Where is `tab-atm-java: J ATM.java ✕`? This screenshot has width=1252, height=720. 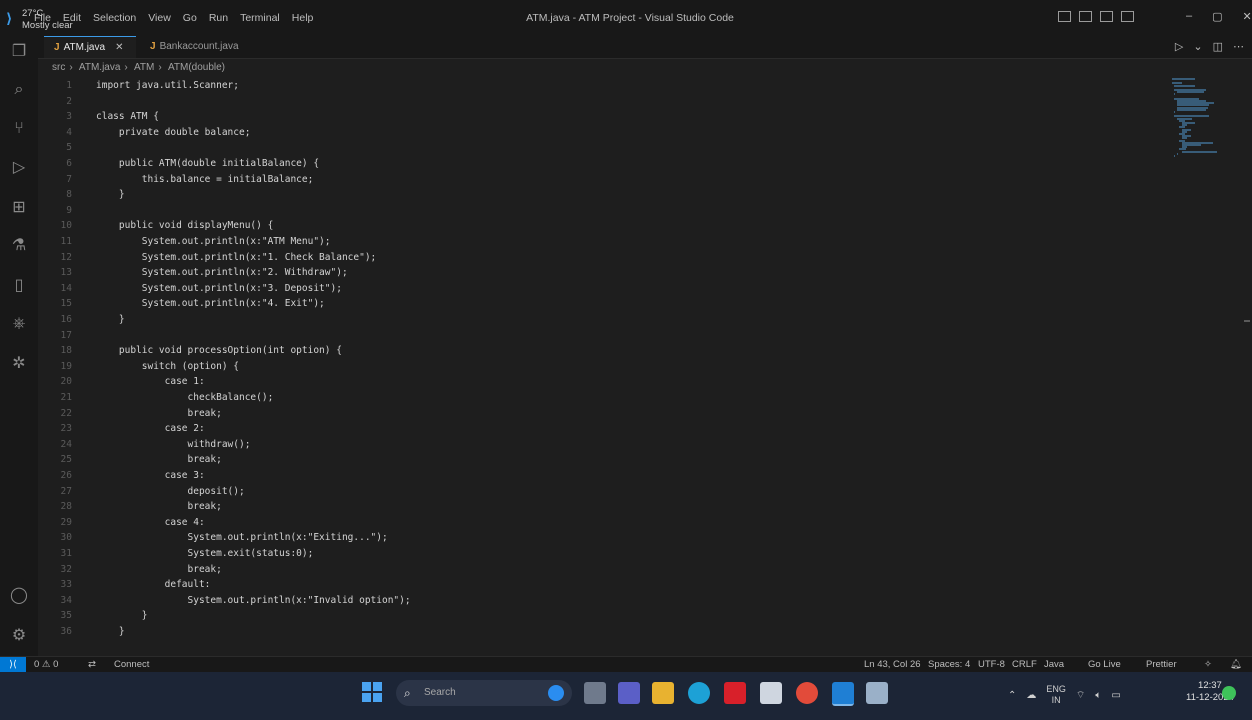
tab-atm-java: J ATM.java ✕ is located at coordinates (90, 47).